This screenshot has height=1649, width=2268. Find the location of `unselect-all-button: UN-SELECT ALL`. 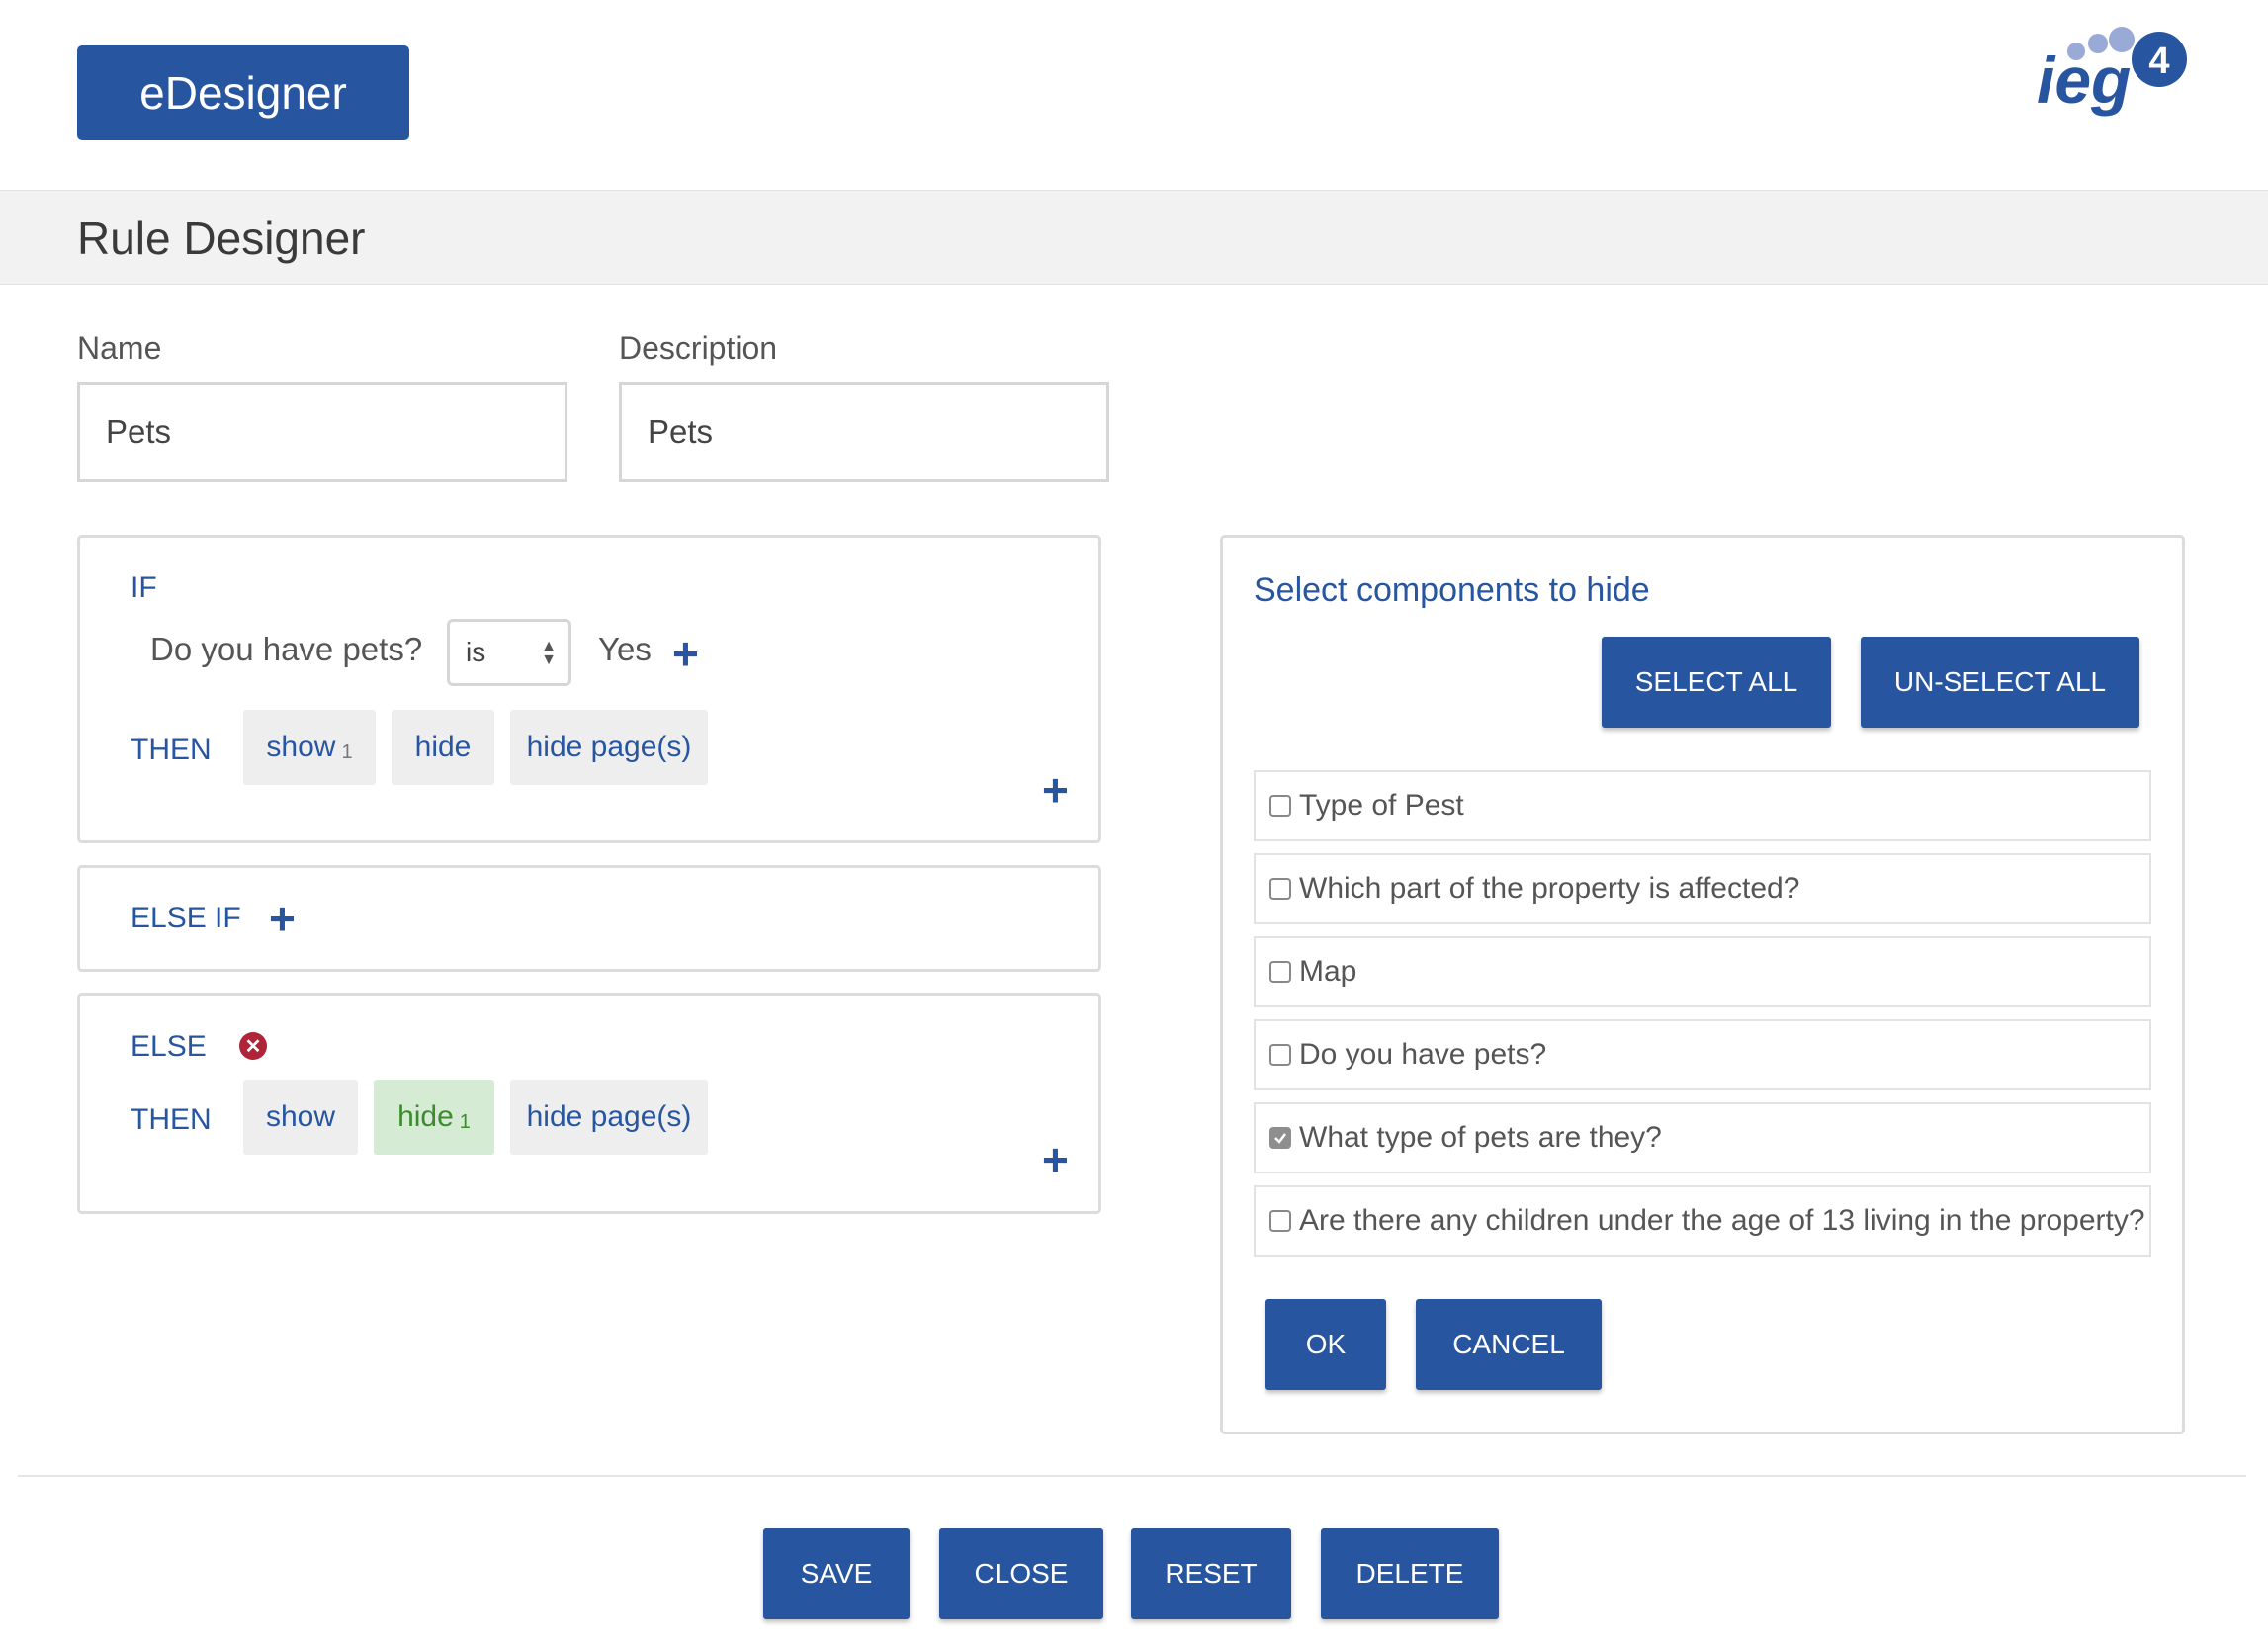

unselect-all-button: UN-SELECT ALL is located at coordinates (2000, 682).